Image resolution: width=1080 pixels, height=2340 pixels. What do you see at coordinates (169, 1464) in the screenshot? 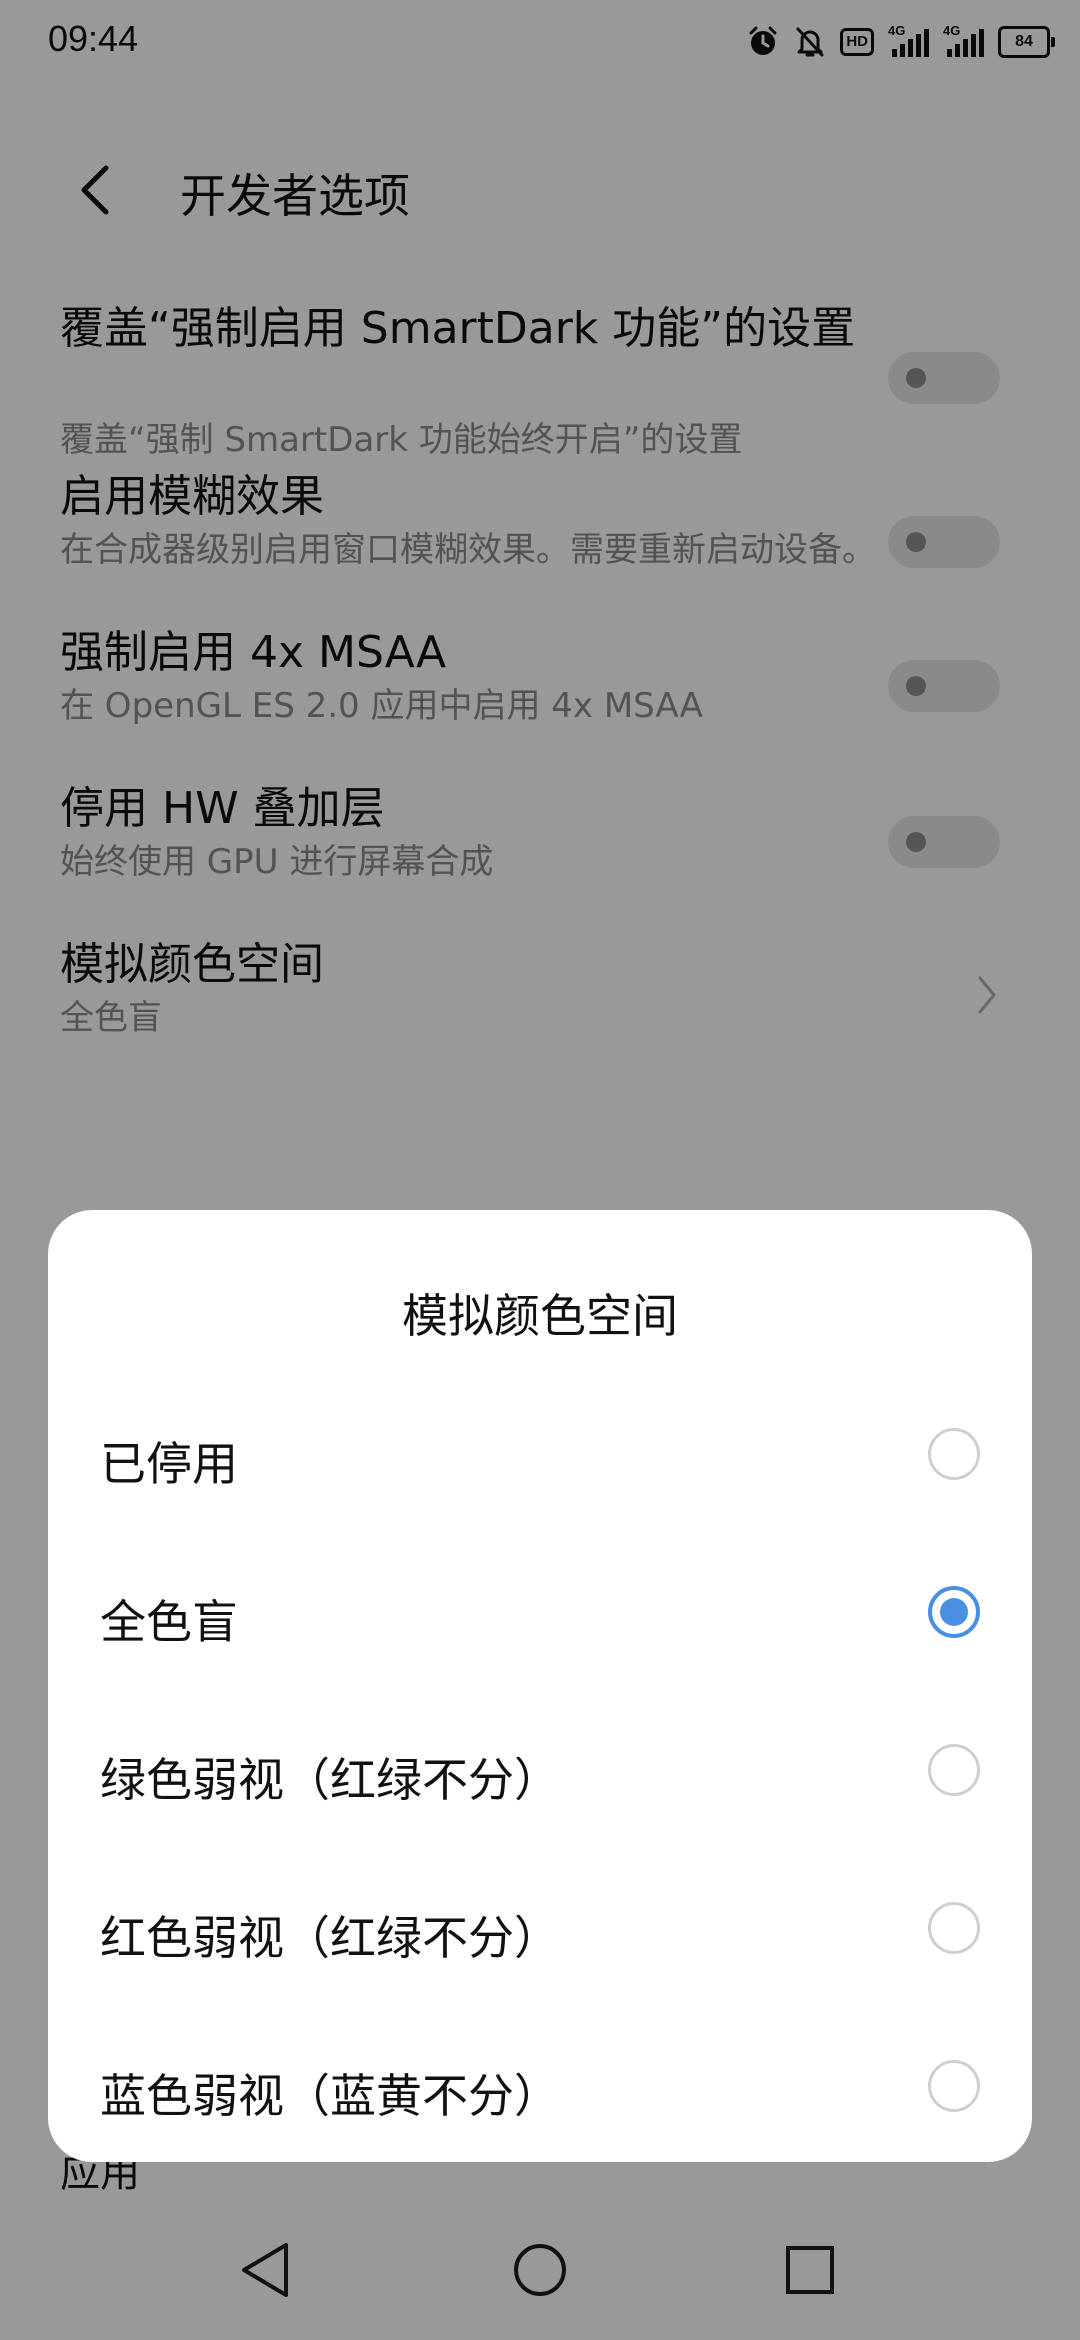
I see `option-label: 已停用` at bounding box center [169, 1464].